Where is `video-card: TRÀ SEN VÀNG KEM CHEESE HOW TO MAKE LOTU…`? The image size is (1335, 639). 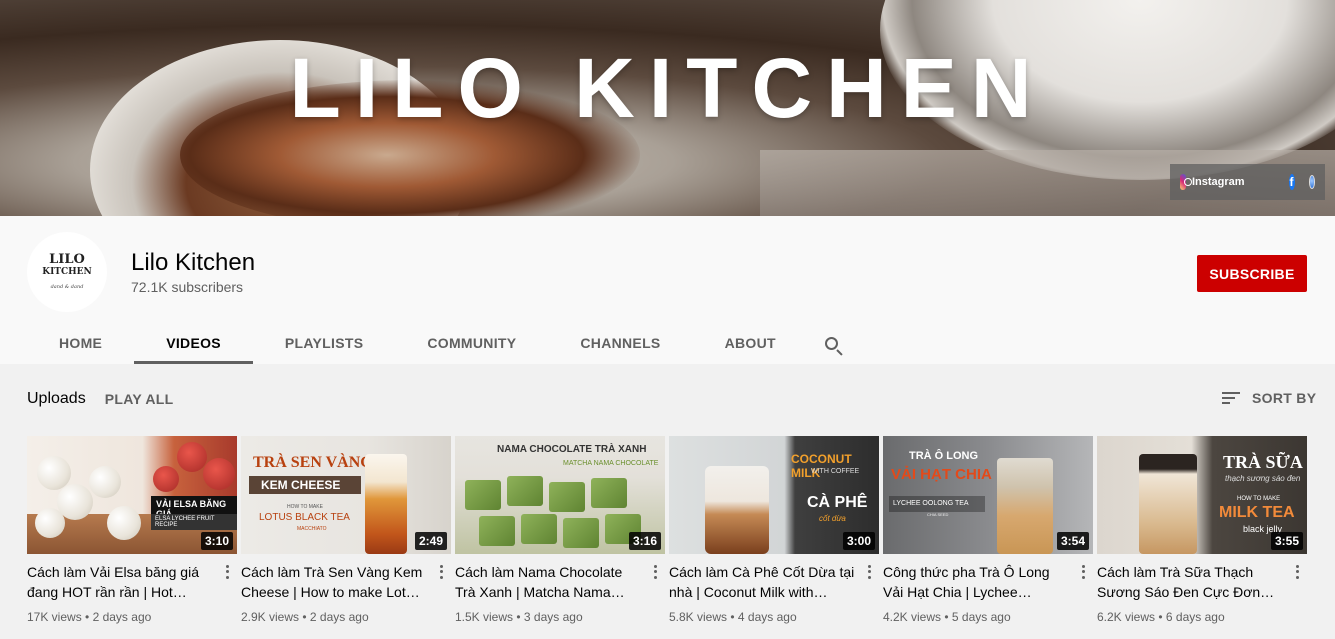 video-card: TRÀ SEN VÀNG KEM CHEESE HOW TO MAKE LOTU… is located at coordinates (346, 530).